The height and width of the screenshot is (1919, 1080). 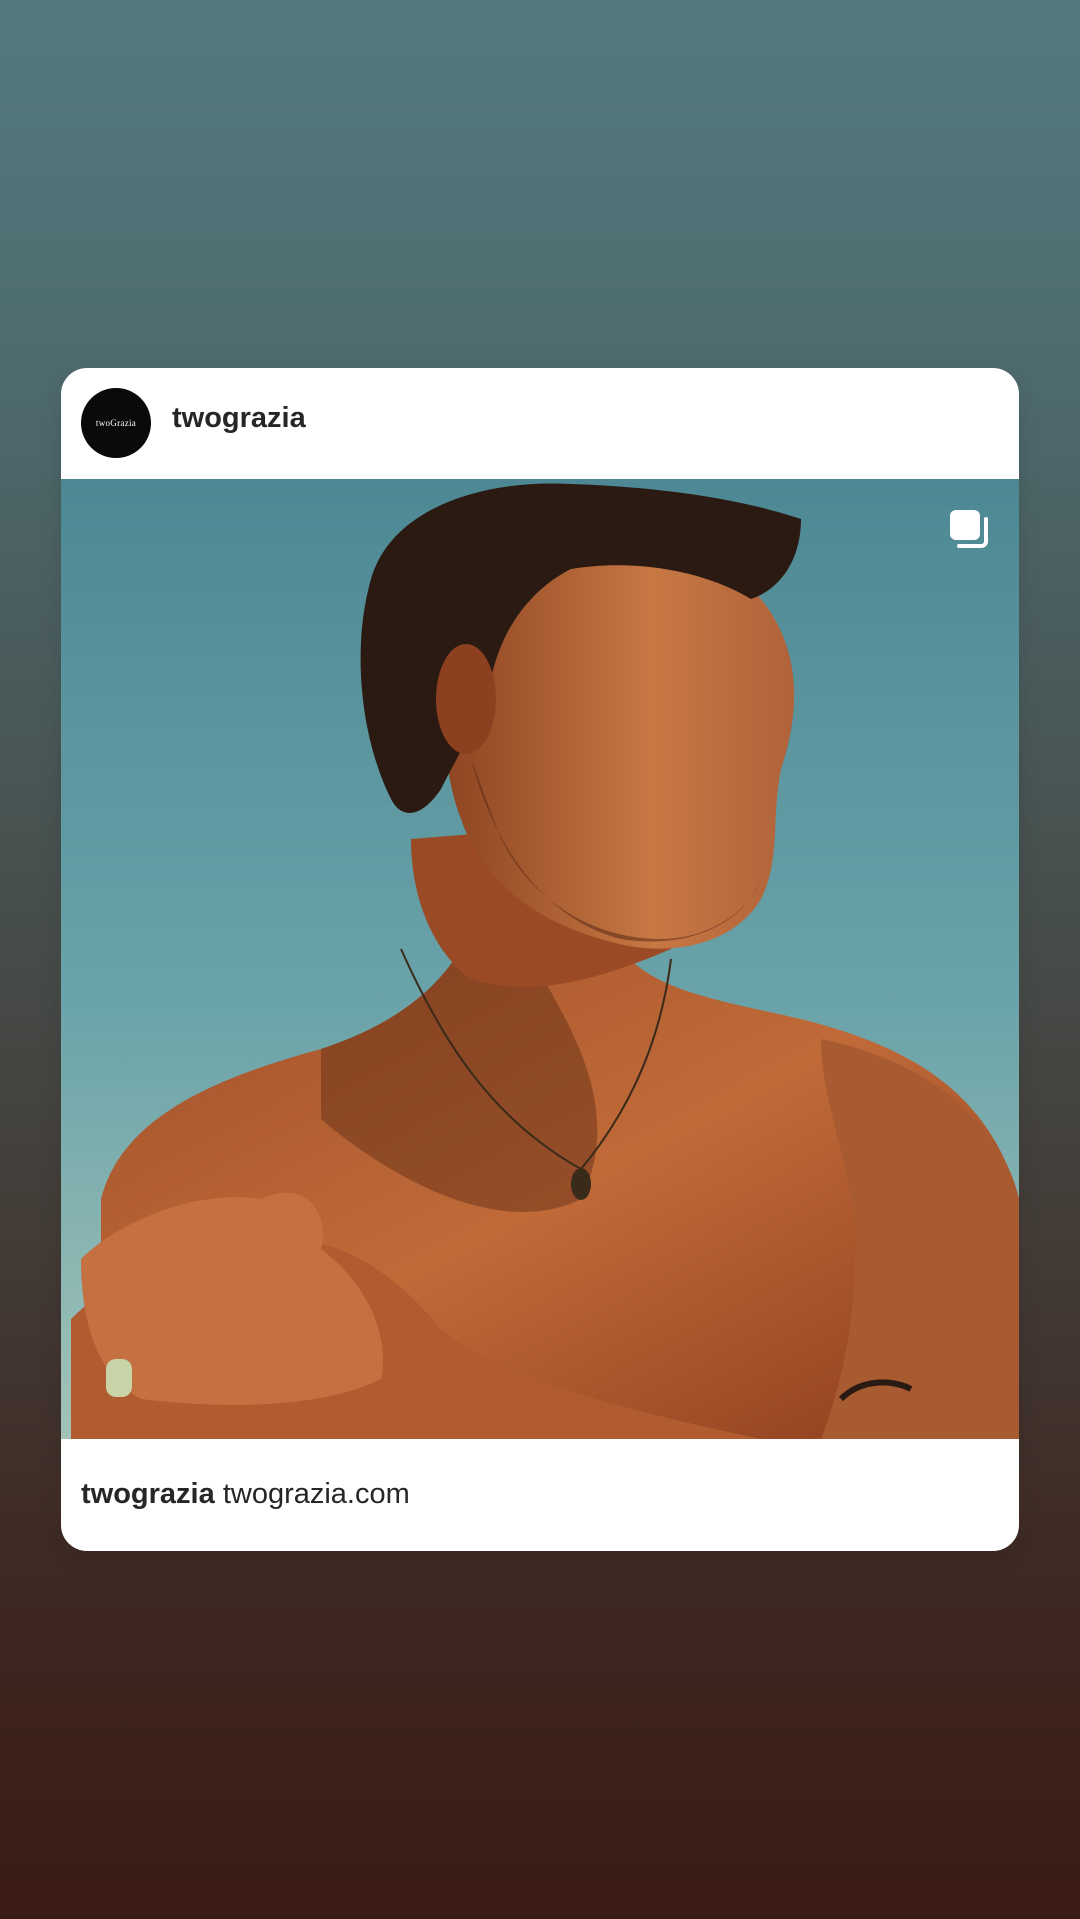 What do you see at coordinates (540, 423) in the screenshot?
I see `post-header: twoGrazia twograzia` at bounding box center [540, 423].